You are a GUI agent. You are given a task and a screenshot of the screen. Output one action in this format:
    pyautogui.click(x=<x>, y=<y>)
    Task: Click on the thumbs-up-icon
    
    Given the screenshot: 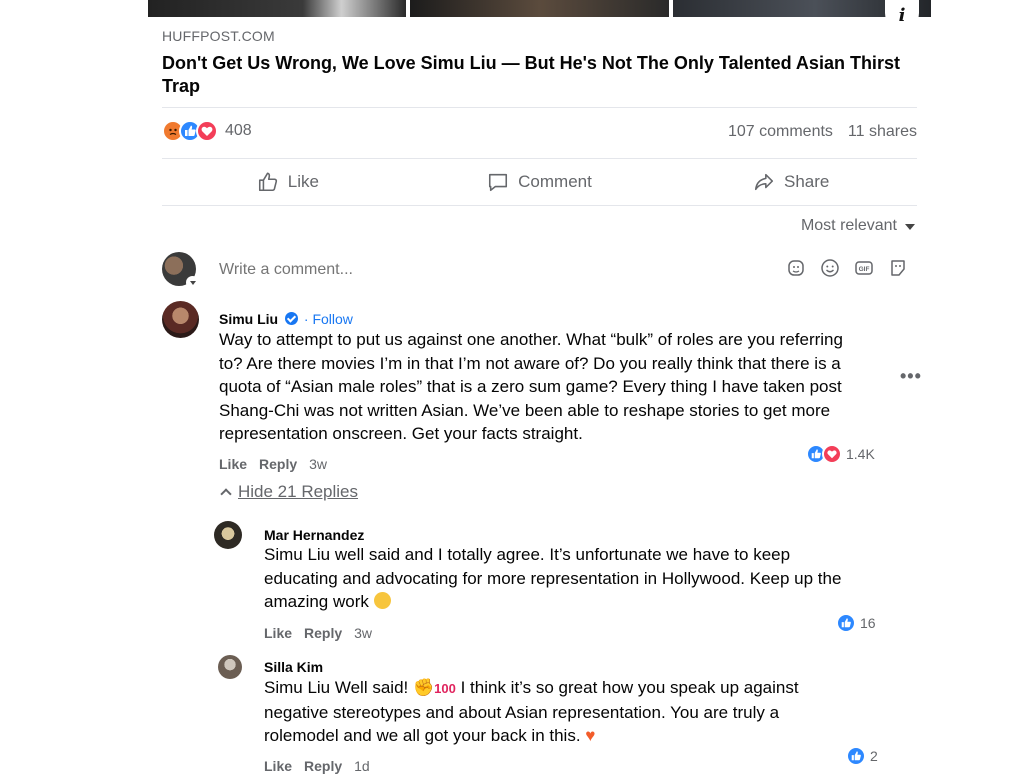 What is the action you would take?
    pyautogui.click(x=267, y=182)
    